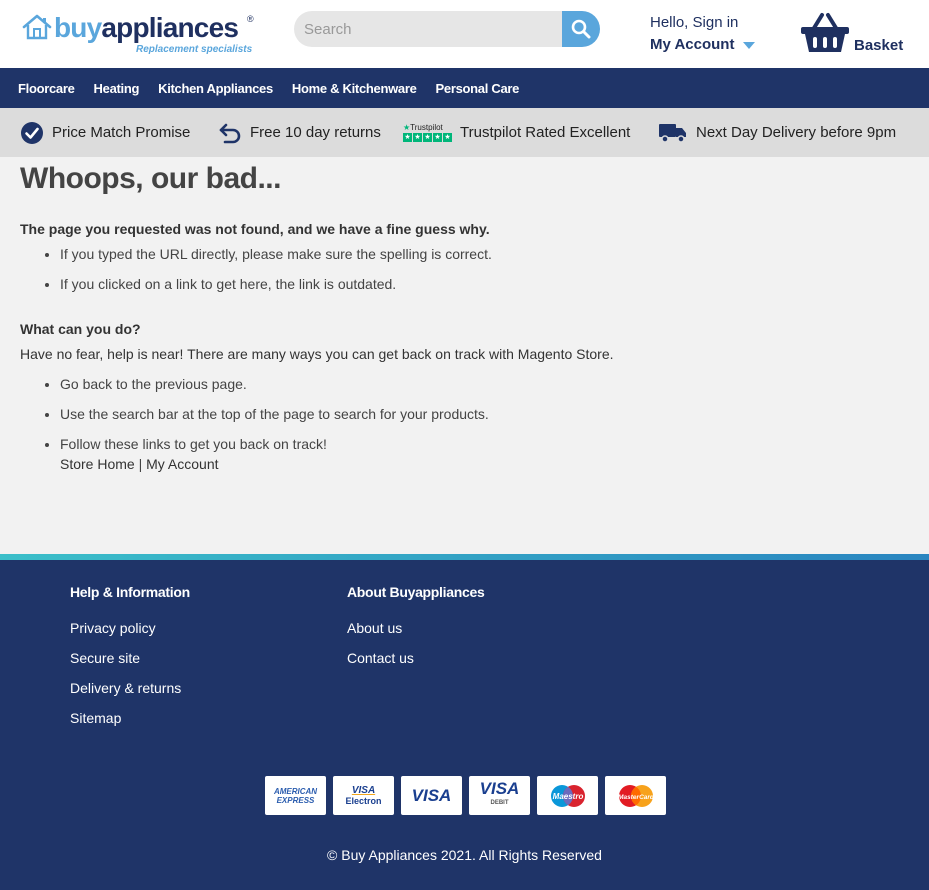  Describe the element at coordinates (295, 791) in the screenshot. I see `amex-line1: AMERICAN` at that location.